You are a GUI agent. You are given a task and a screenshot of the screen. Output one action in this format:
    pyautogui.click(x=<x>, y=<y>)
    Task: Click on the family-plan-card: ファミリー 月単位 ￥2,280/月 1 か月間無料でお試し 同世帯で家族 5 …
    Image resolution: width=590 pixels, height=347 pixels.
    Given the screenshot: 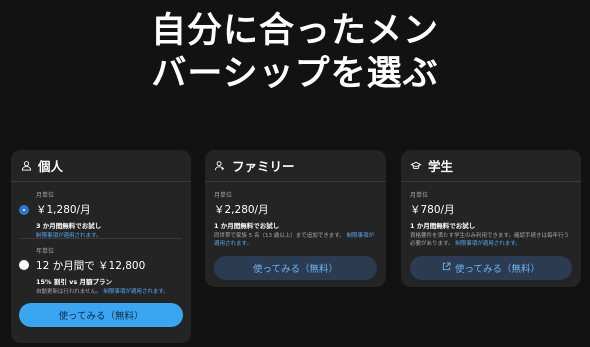 What is the action you would take?
    pyautogui.click(x=295, y=218)
    